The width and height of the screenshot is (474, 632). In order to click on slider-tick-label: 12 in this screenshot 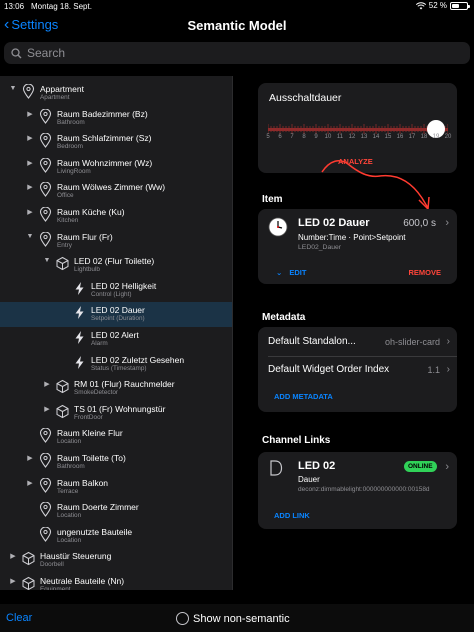, I will do `click(352, 137)`.